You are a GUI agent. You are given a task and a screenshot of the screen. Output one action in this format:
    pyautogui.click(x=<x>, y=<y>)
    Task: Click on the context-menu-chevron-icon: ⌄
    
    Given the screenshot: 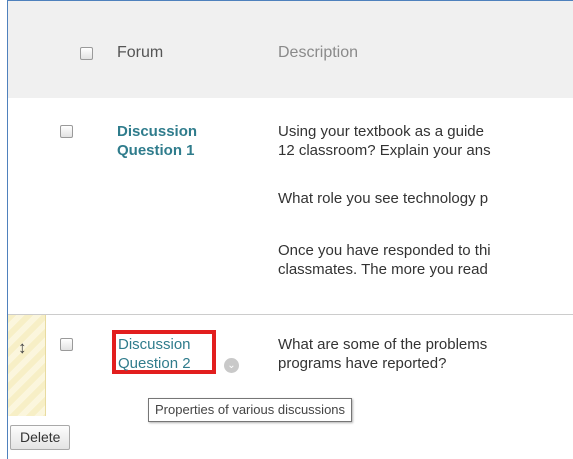 What is the action you would take?
    pyautogui.click(x=231, y=365)
    